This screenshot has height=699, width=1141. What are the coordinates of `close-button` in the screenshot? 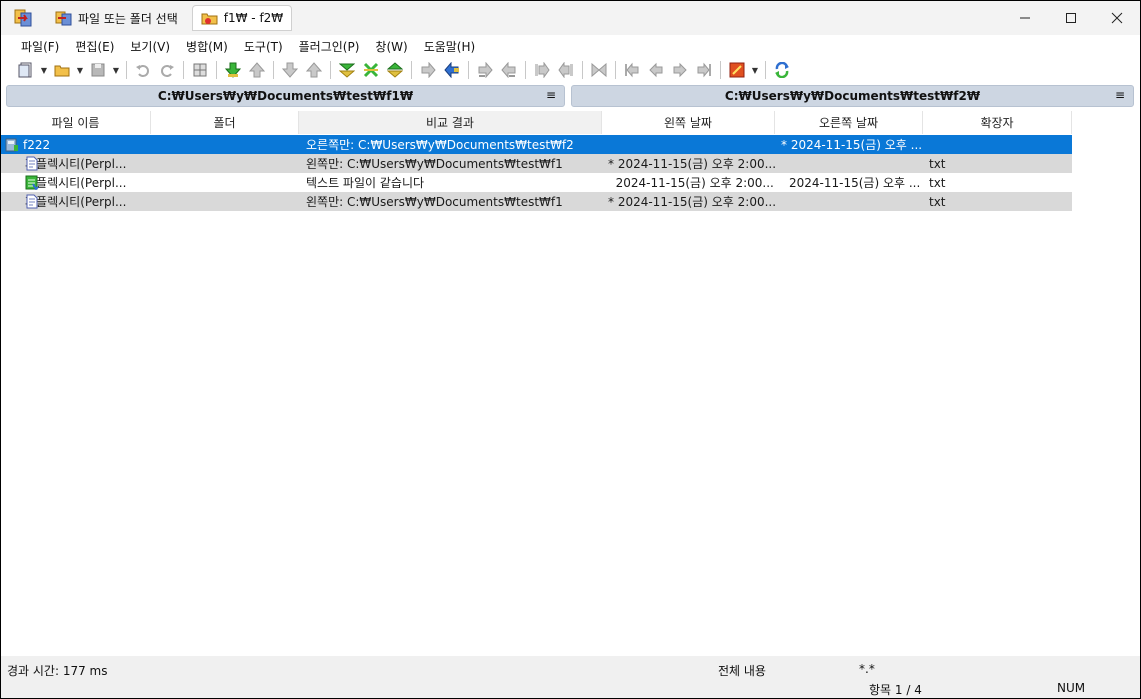 It's located at (1117, 18).